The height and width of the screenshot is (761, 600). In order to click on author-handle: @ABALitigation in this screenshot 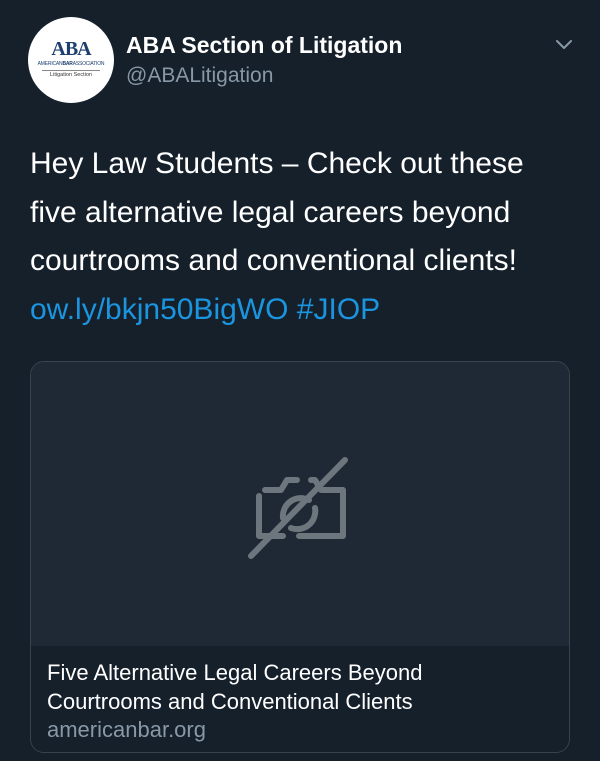, I will do `click(199, 76)`.